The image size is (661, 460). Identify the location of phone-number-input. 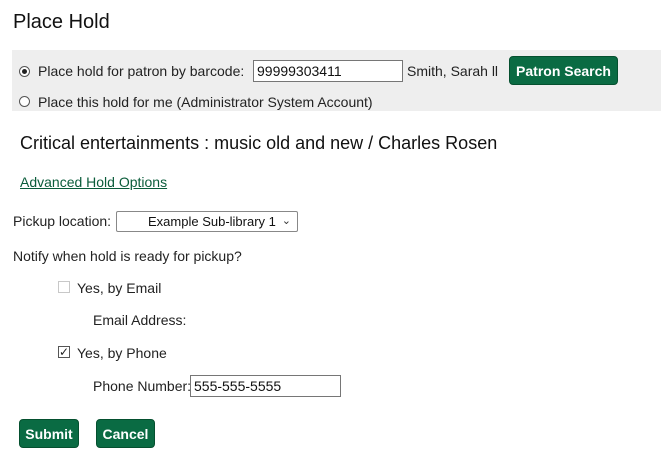
(265, 386).